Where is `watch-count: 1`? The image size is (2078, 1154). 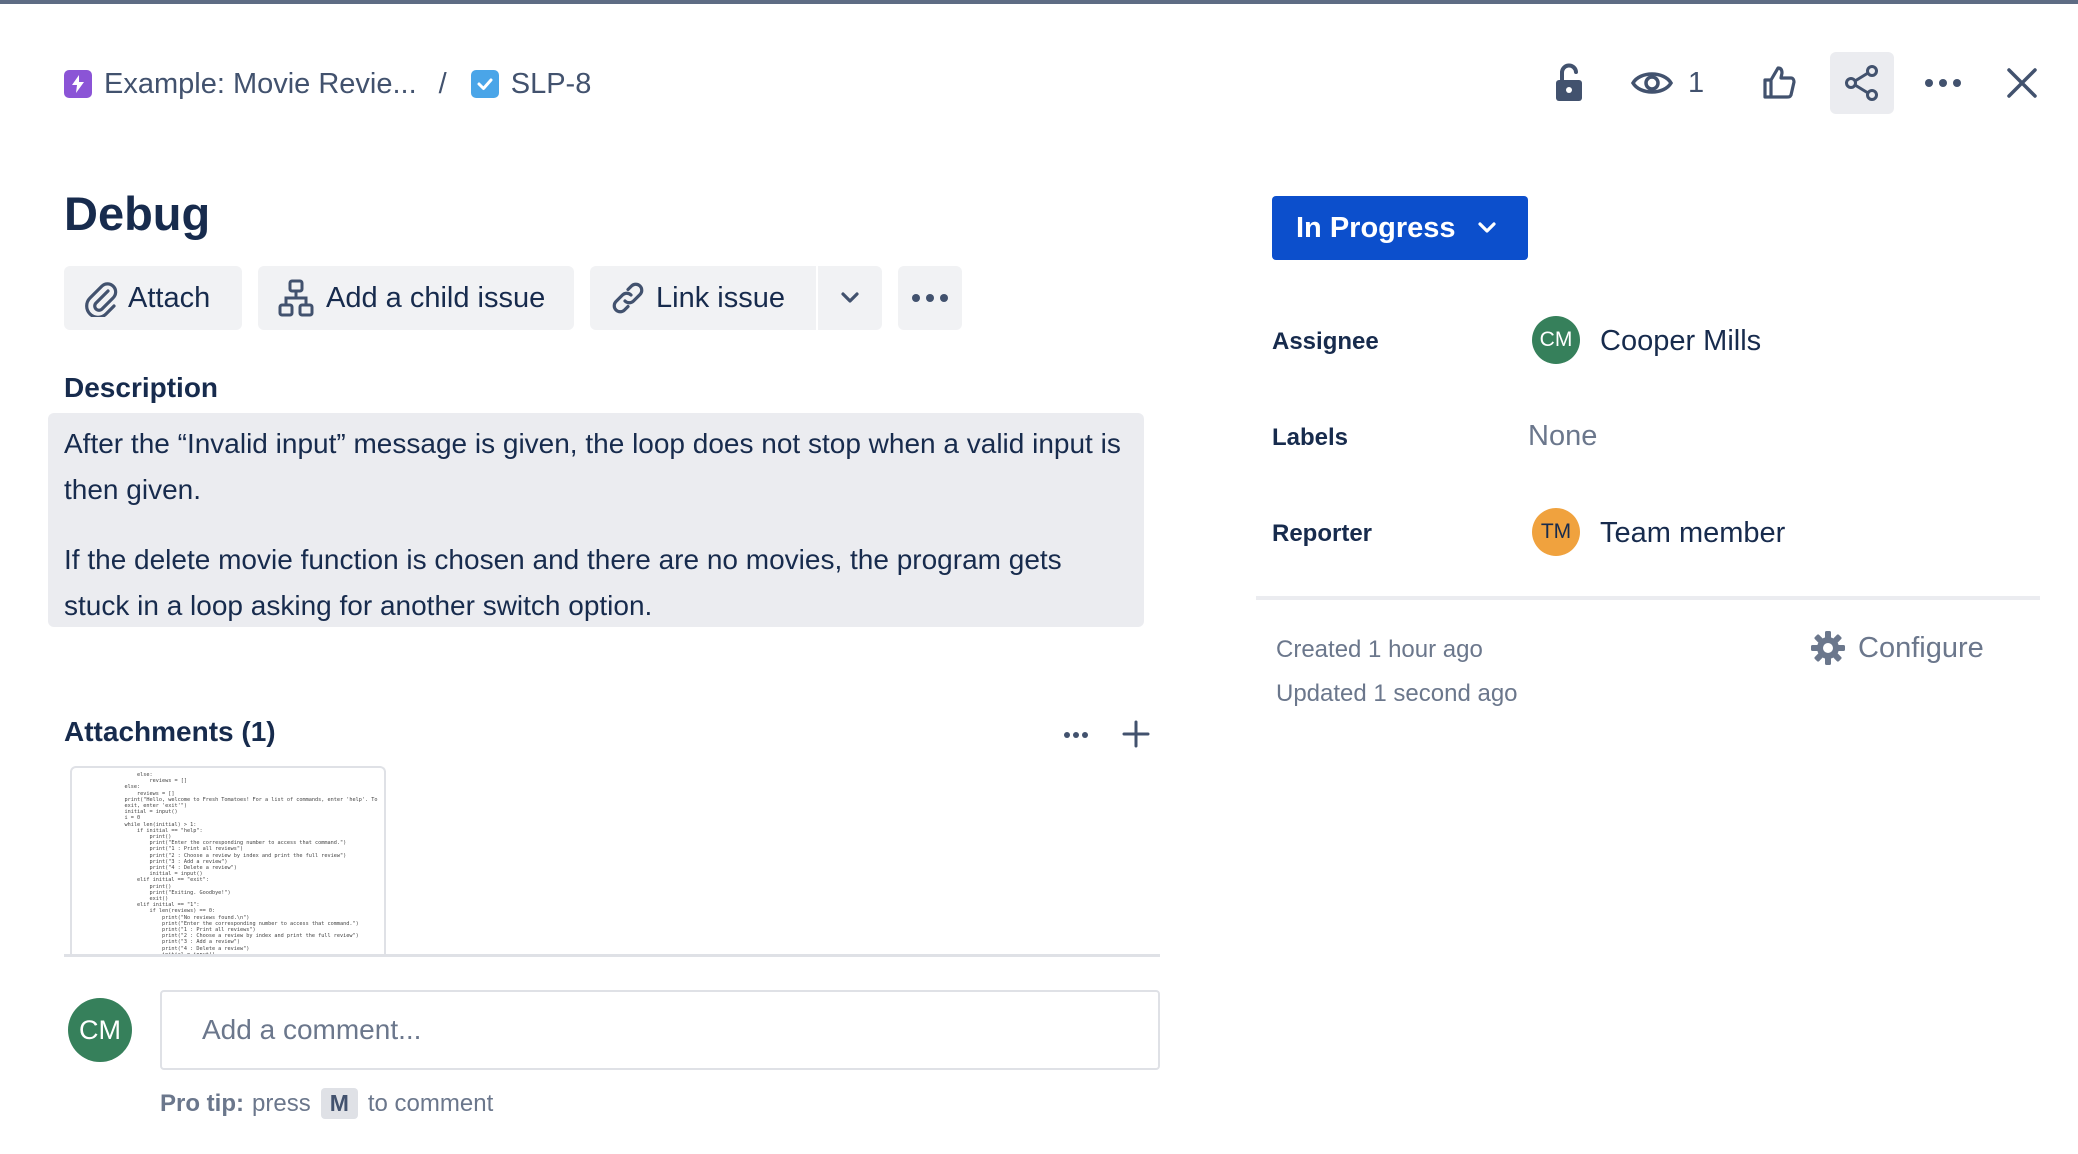 watch-count: 1 is located at coordinates (1696, 82).